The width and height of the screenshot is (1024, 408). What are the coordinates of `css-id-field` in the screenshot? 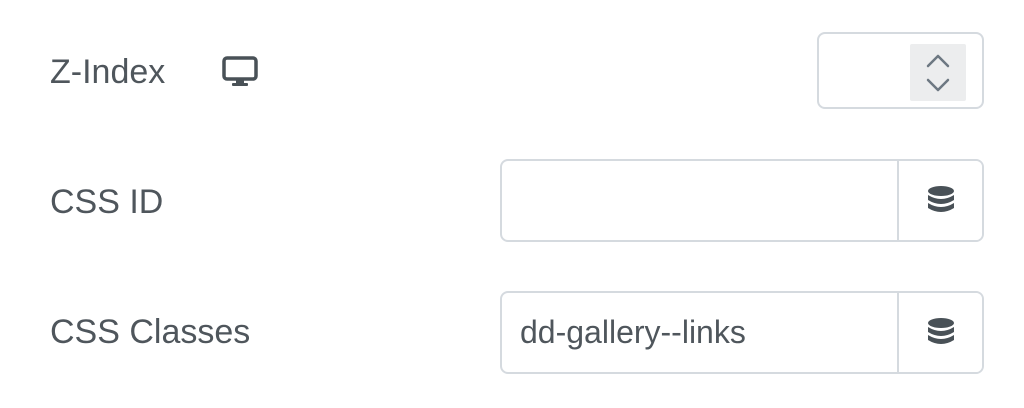 It's located at (742, 200).